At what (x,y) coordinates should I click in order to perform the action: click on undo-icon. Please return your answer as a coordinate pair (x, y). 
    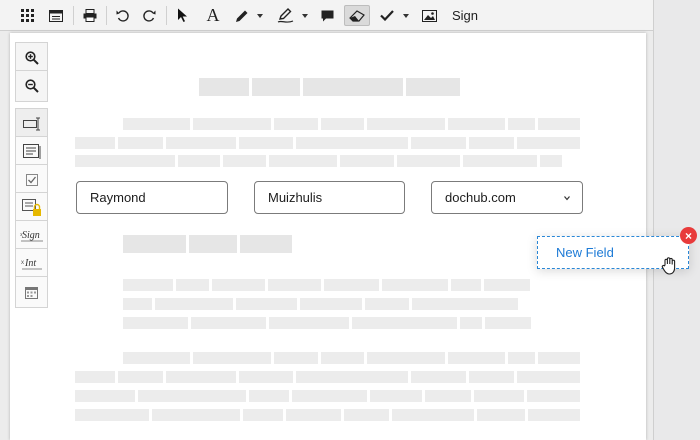
    Looking at the image, I should click on (122, 15).